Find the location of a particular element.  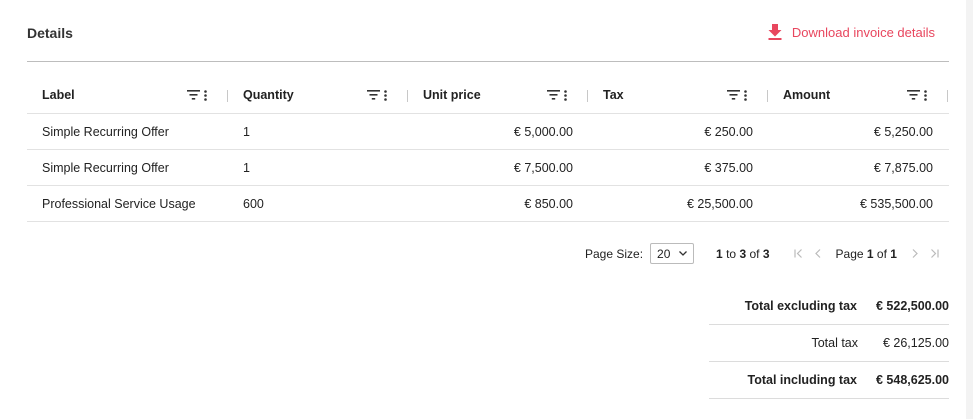

cell-tax: € 25,500.00 is located at coordinates (719, 203).